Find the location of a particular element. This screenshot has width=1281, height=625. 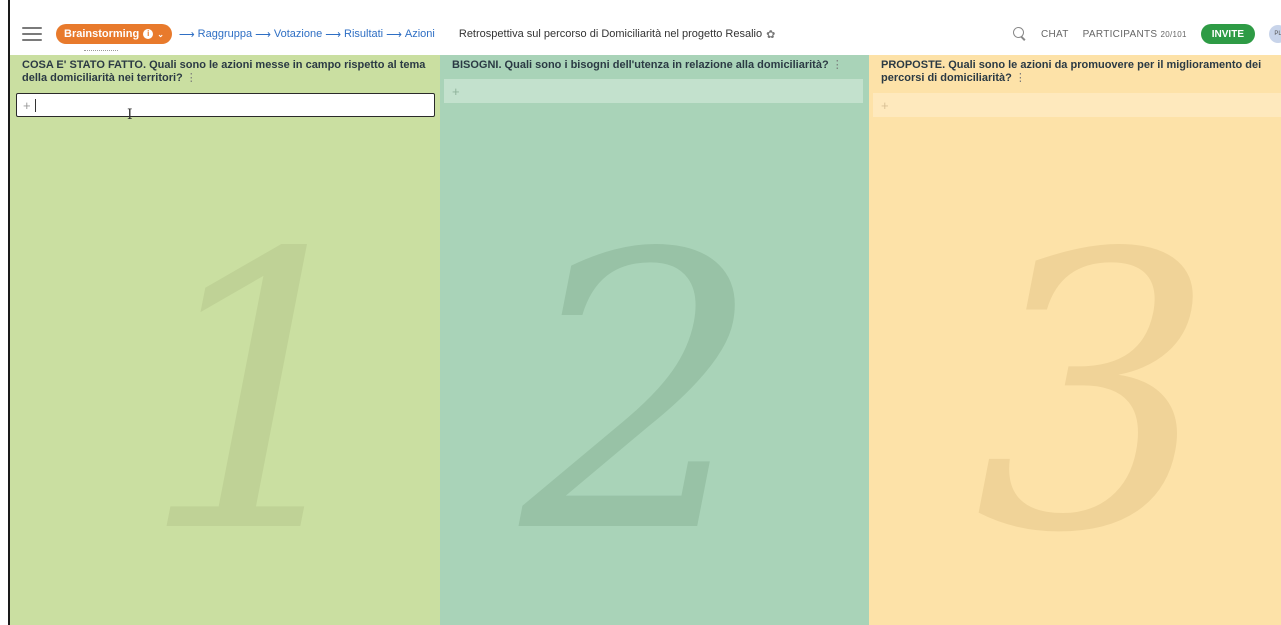

info-icon: i is located at coordinates (148, 34).